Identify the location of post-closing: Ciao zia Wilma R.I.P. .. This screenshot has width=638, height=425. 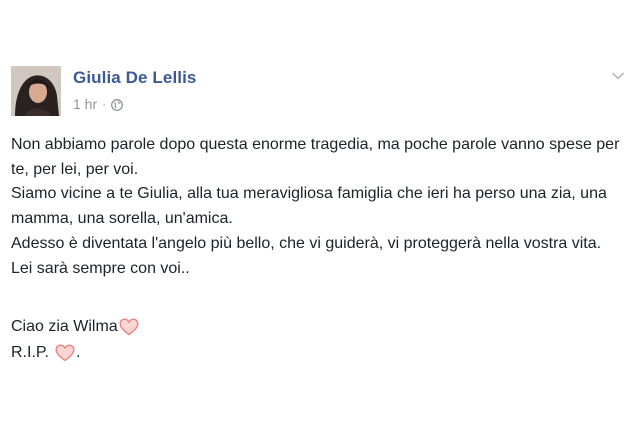
(75, 340).